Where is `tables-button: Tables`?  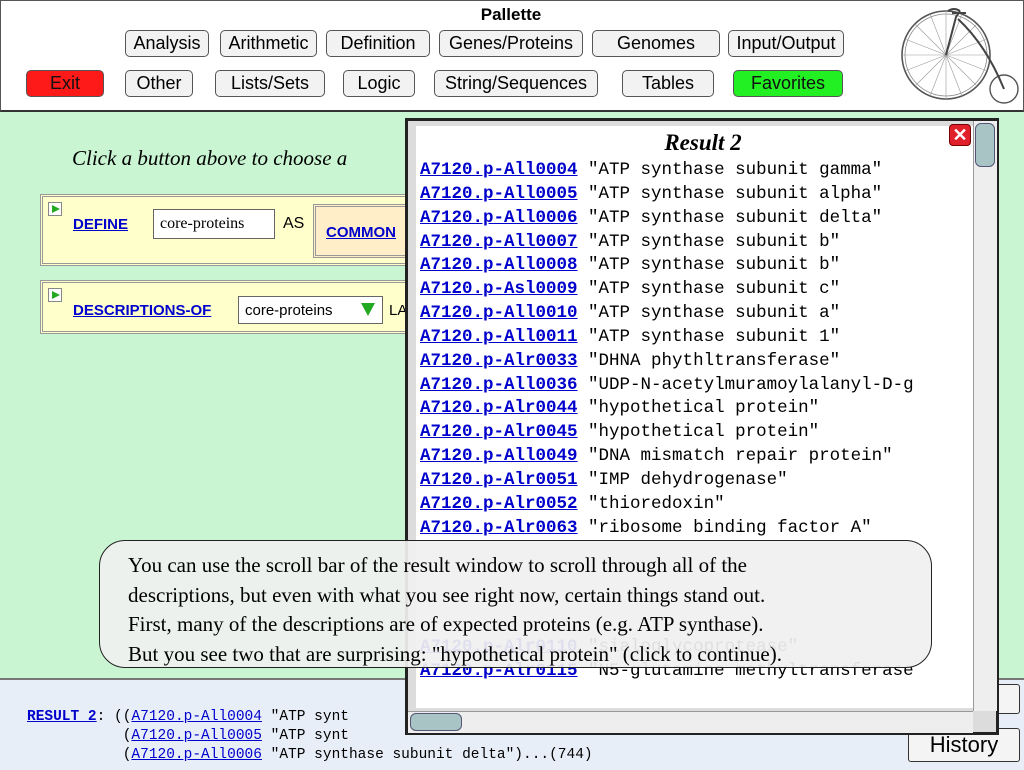 tables-button: Tables is located at coordinates (668, 83).